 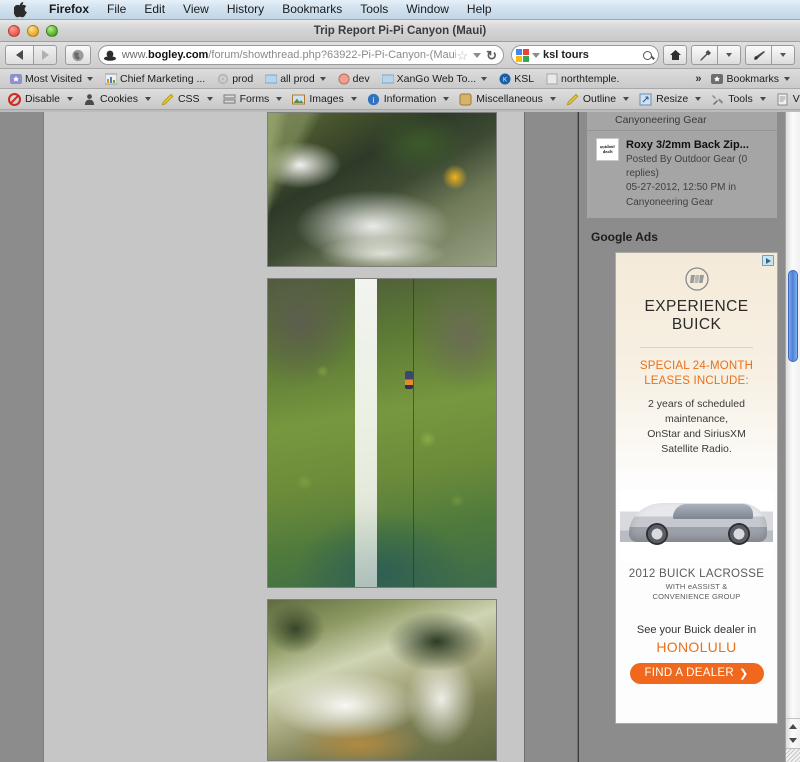 I want to click on back-arrow-icon, so click(x=19, y=55).